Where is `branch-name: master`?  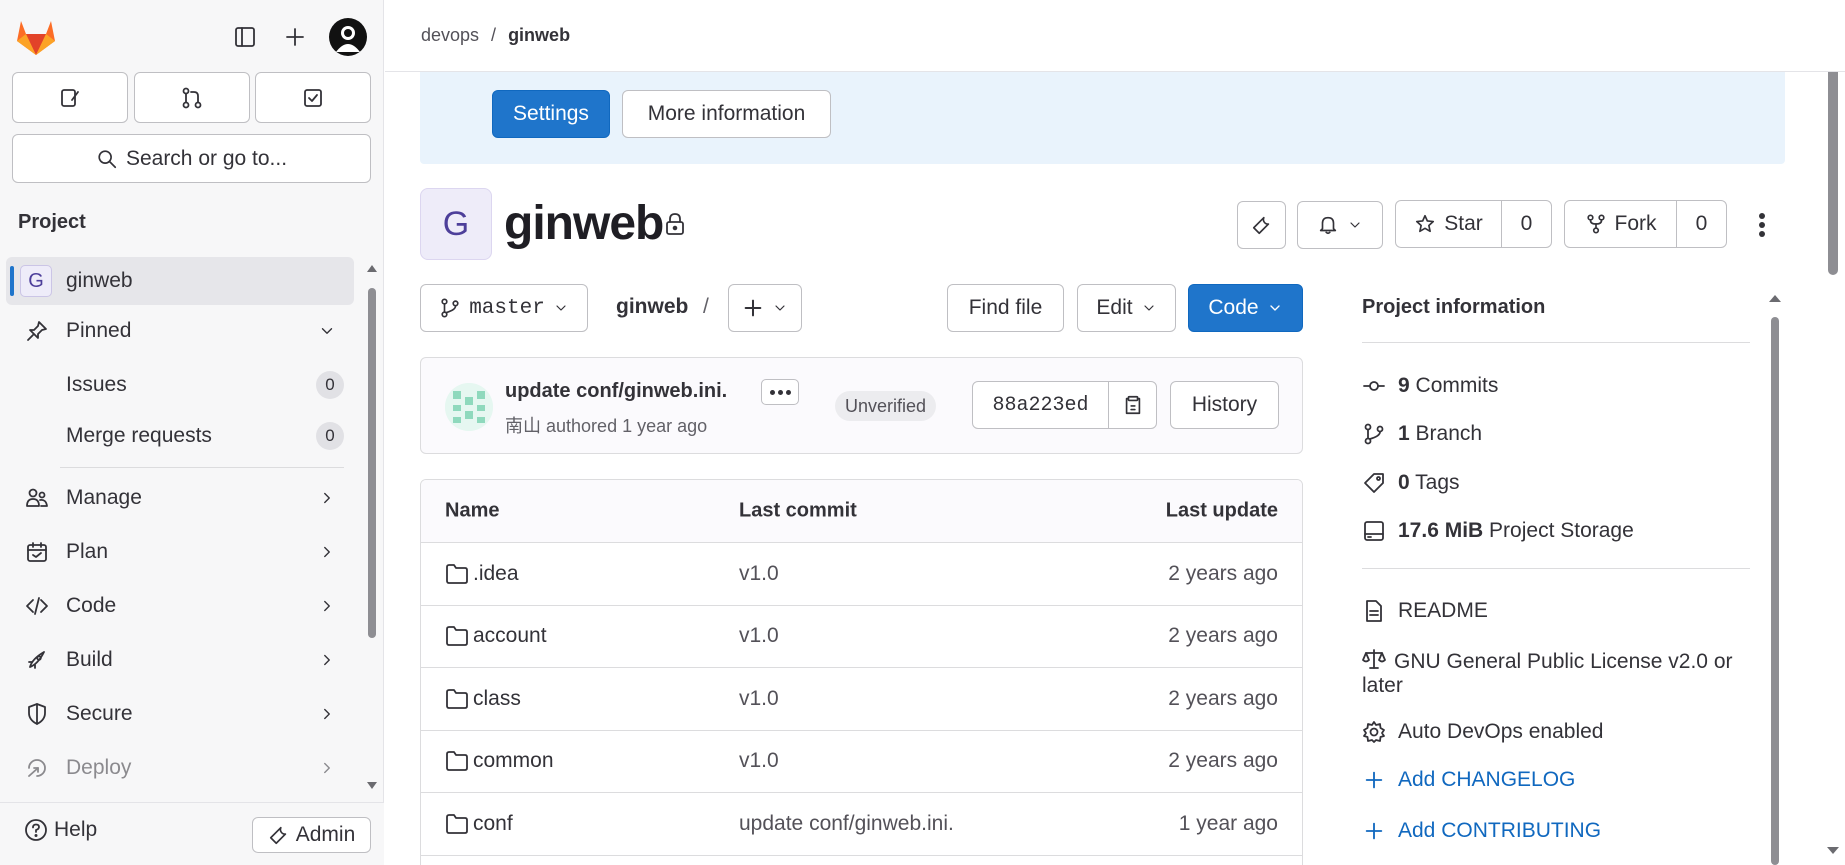 branch-name: master is located at coordinates (507, 308).